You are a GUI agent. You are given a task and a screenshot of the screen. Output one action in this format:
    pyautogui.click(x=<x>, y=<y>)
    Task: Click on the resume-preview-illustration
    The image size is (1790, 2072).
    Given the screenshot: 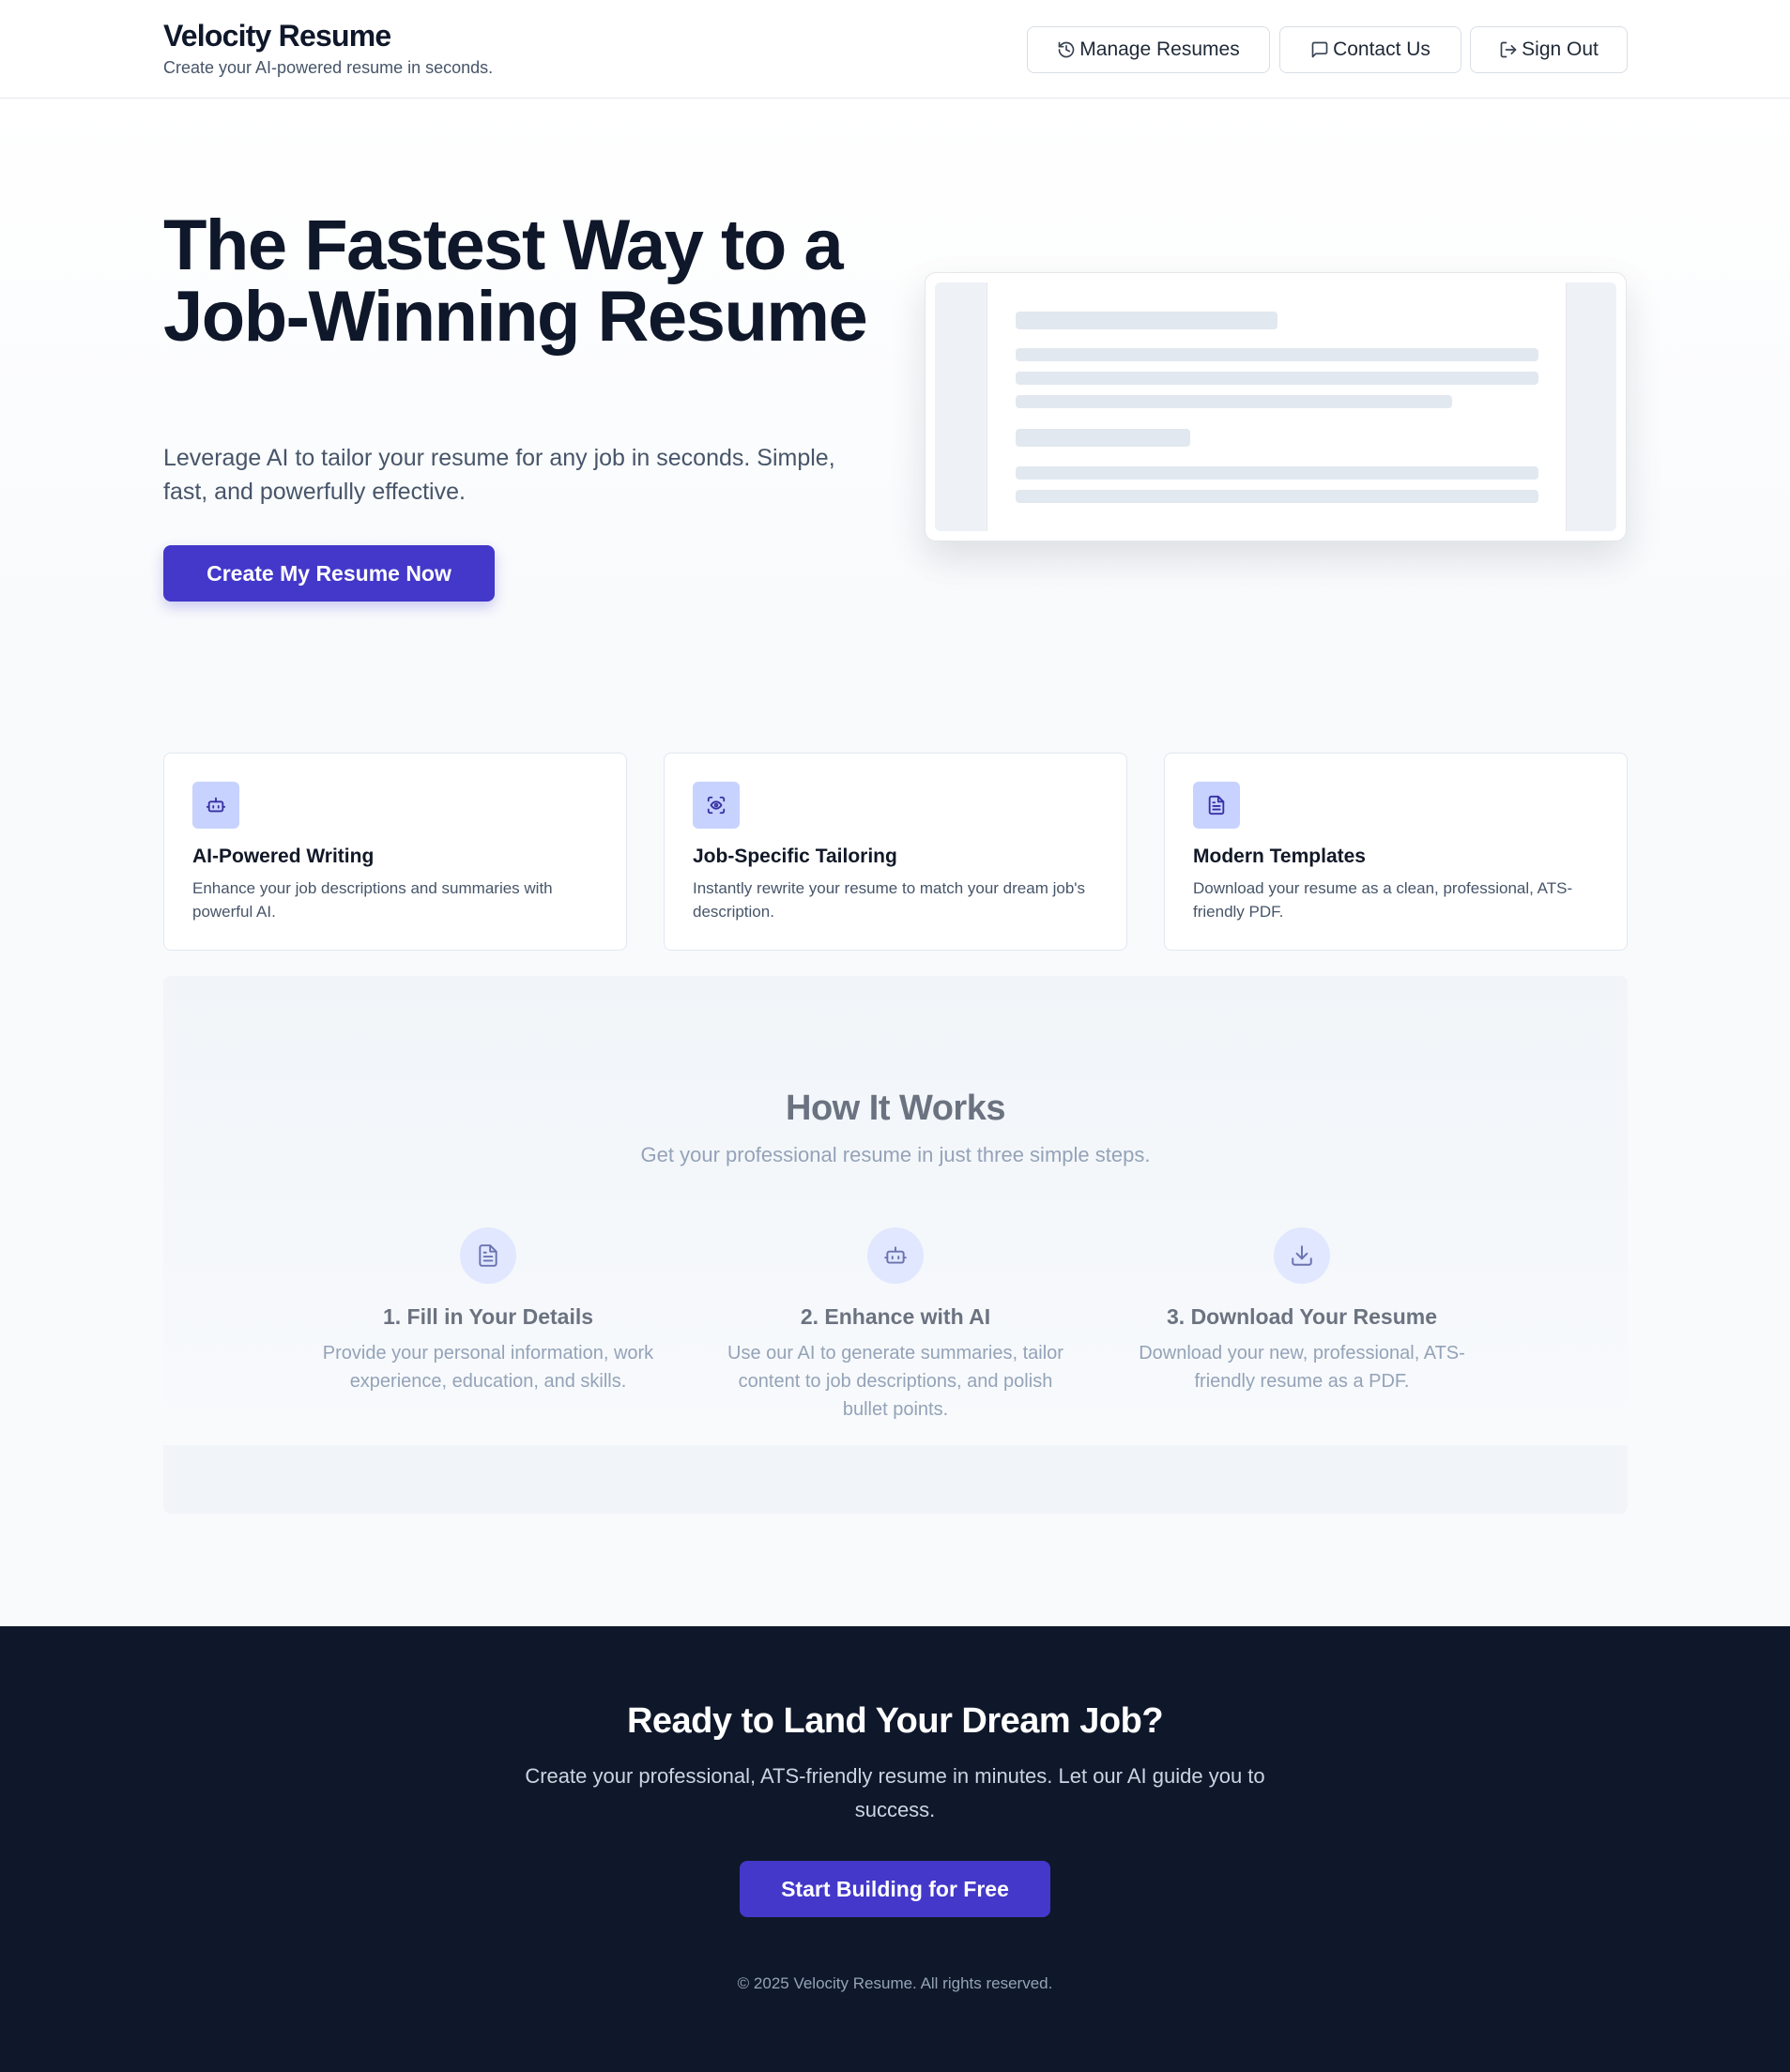 What is the action you would take?
    pyautogui.click(x=1276, y=406)
    